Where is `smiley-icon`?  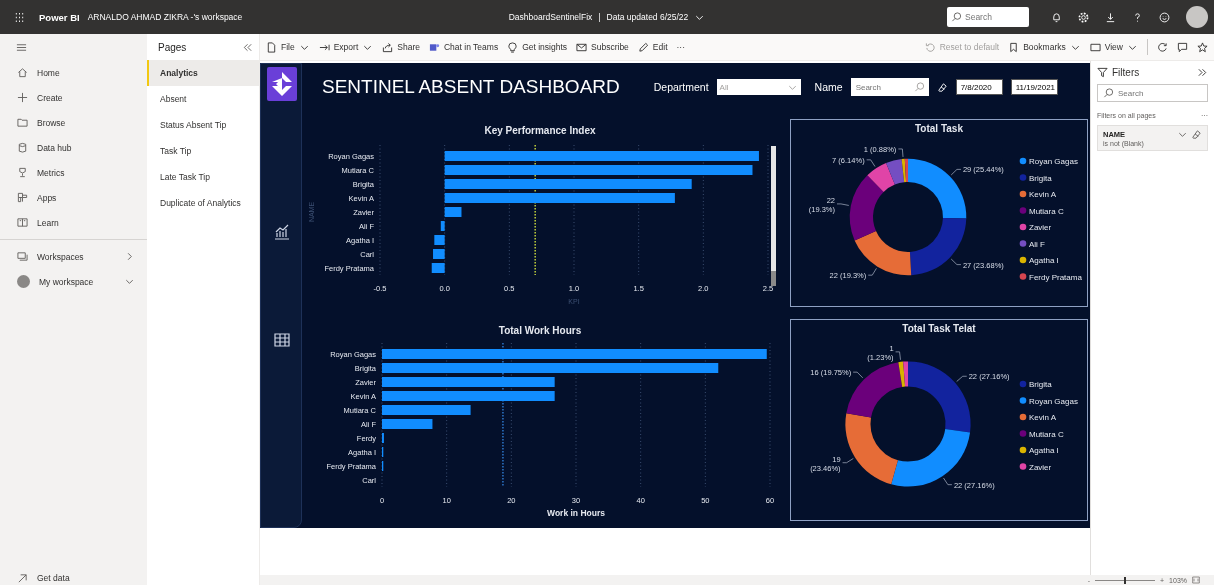 smiley-icon is located at coordinates (1164, 17).